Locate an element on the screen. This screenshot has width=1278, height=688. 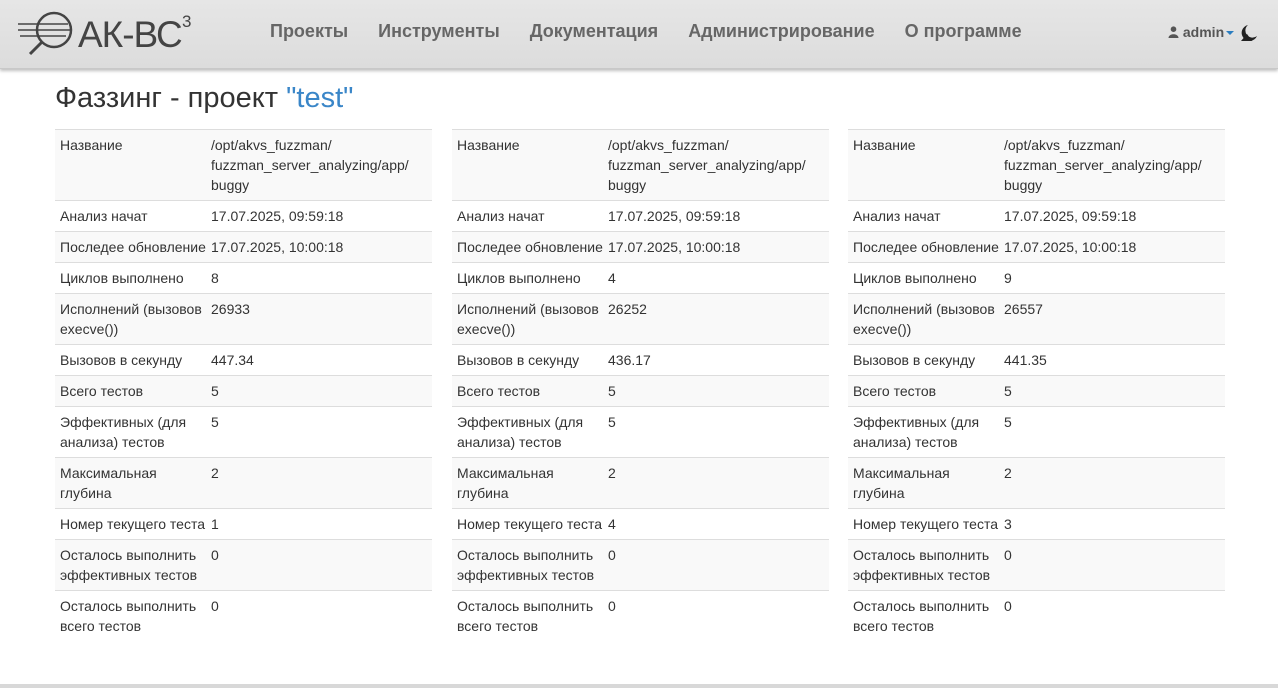
nav-admin: Администрирование is located at coordinates (781, 31).